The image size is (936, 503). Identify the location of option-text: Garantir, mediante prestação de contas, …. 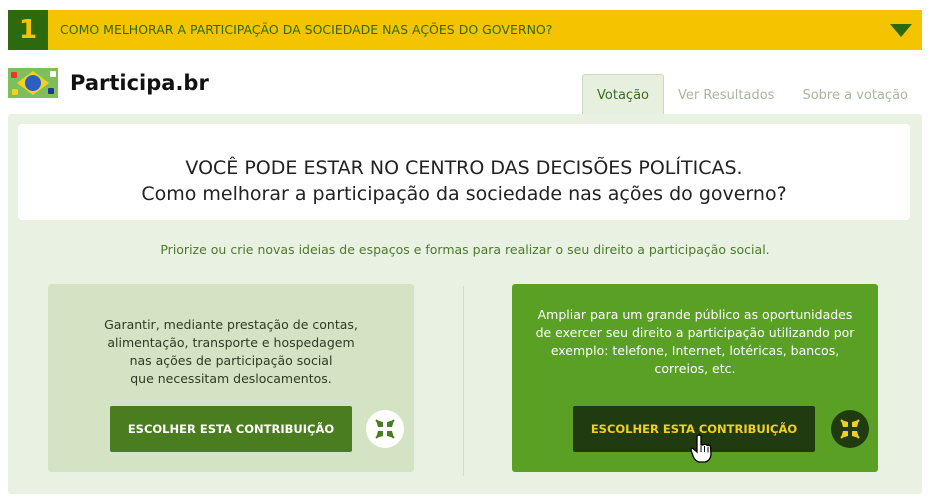
(231, 351).